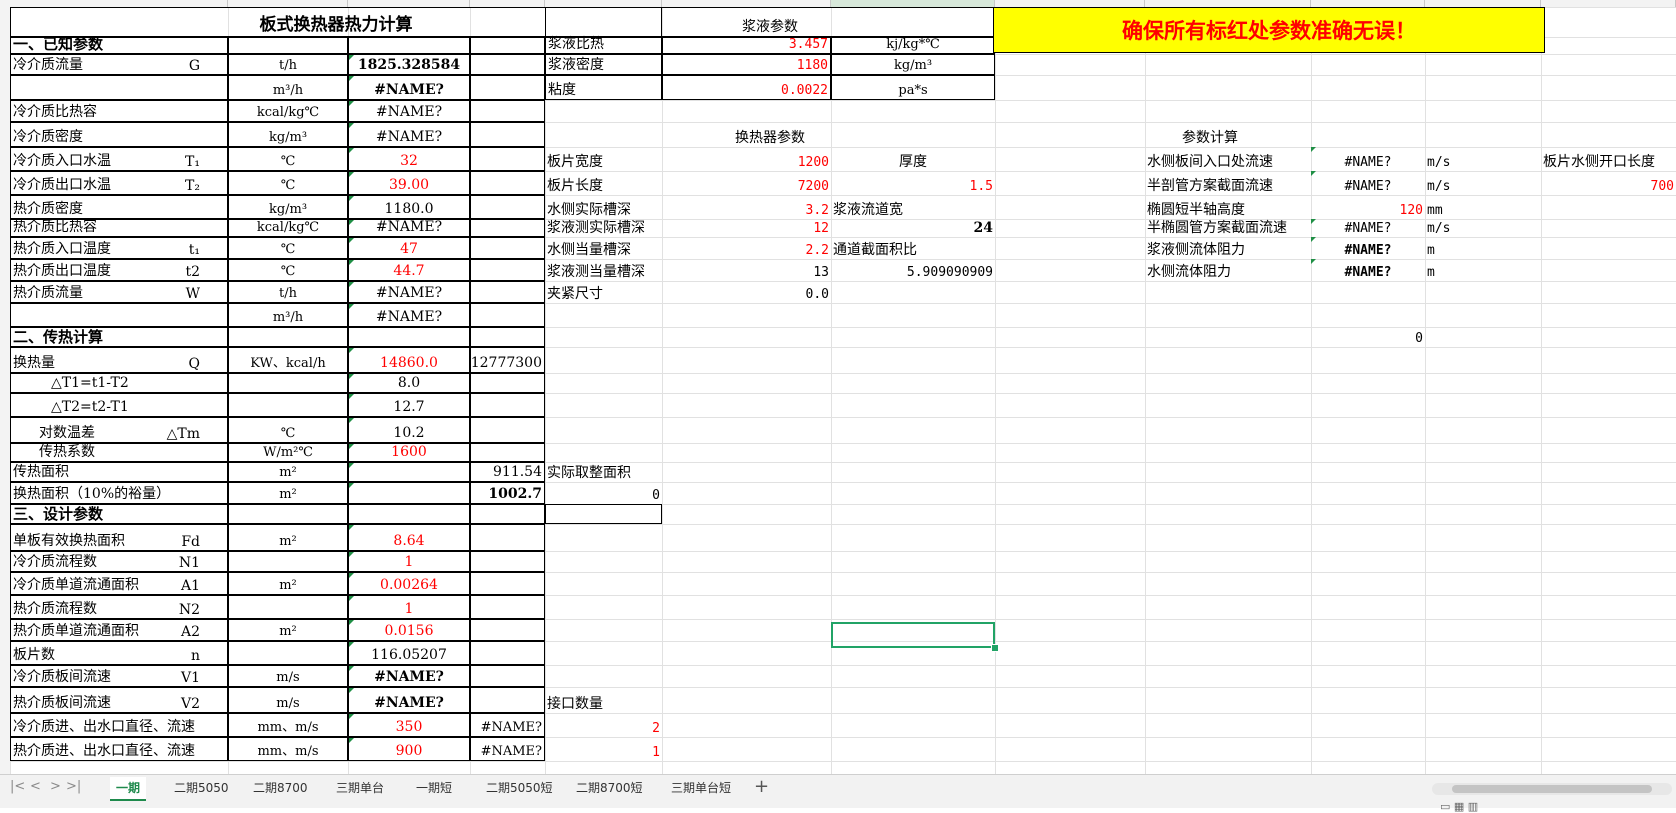 The image size is (1676, 813). I want to click on hx-value: 7200, so click(746, 183).